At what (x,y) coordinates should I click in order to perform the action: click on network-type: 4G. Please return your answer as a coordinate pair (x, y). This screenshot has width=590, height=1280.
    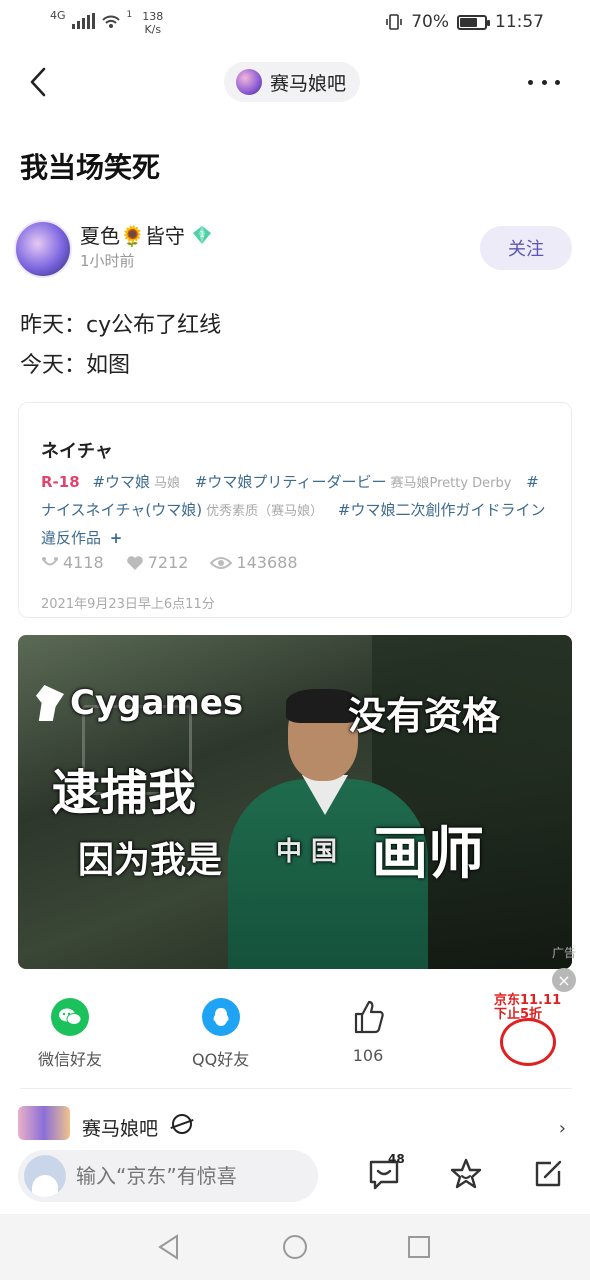
    Looking at the image, I should click on (58, 15).